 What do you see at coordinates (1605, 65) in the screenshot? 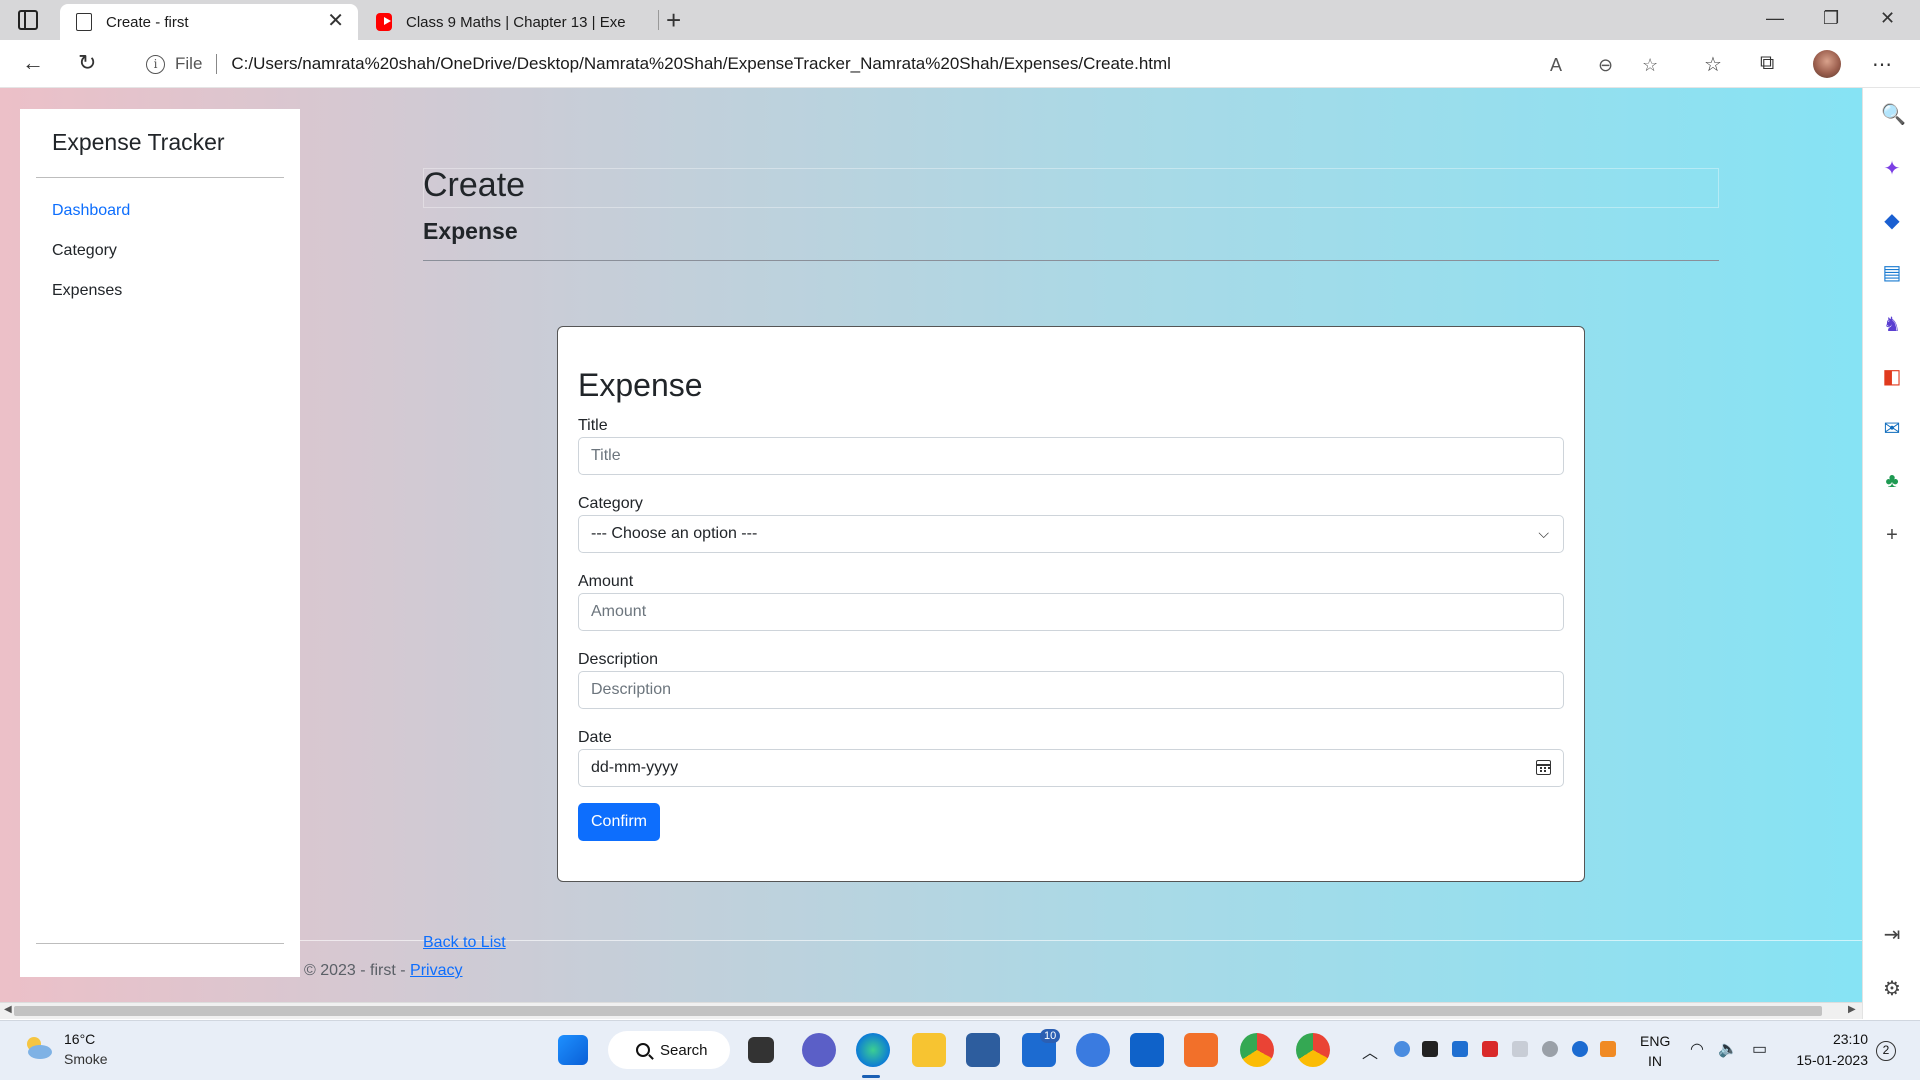
I see `zoom-out-icon: ⊖` at bounding box center [1605, 65].